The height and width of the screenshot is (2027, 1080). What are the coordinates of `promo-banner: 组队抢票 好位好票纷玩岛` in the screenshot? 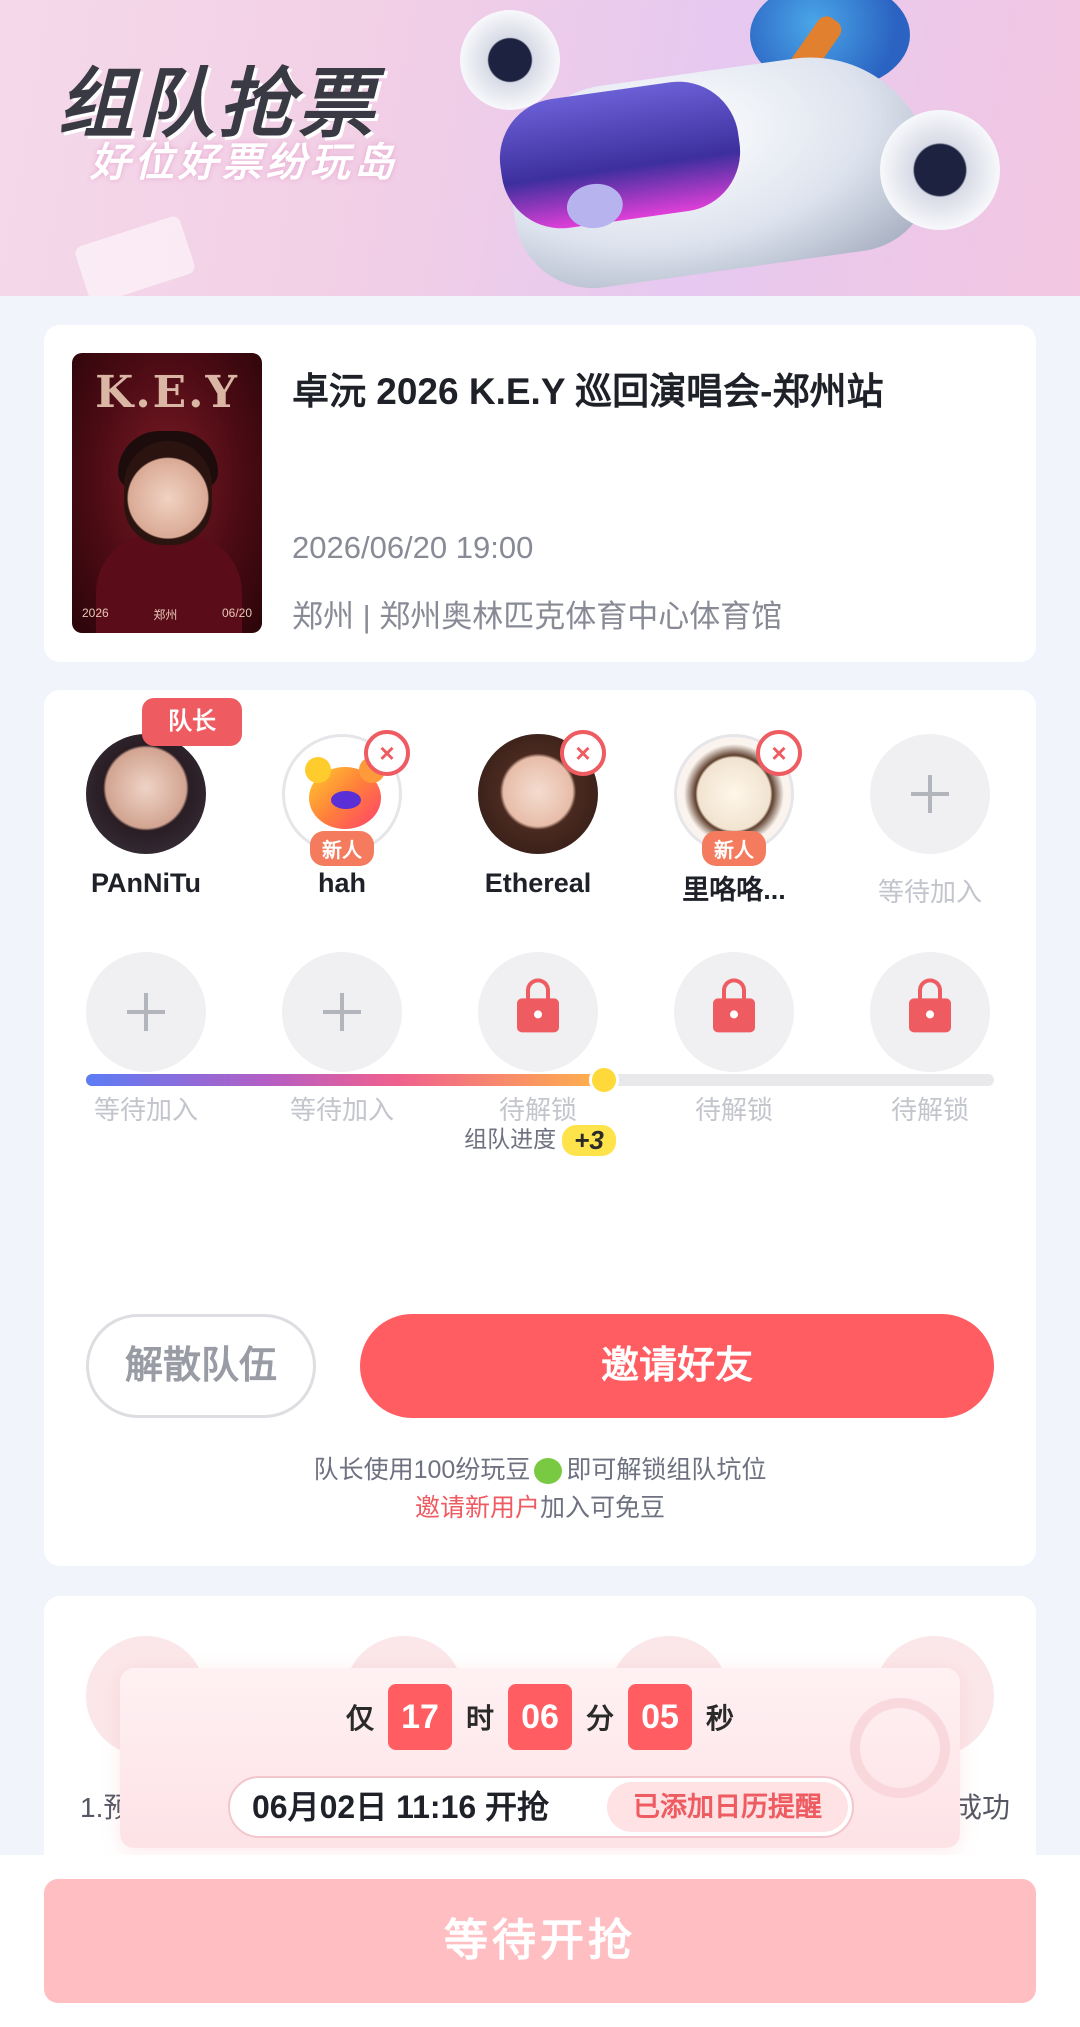 It's located at (540, 148).